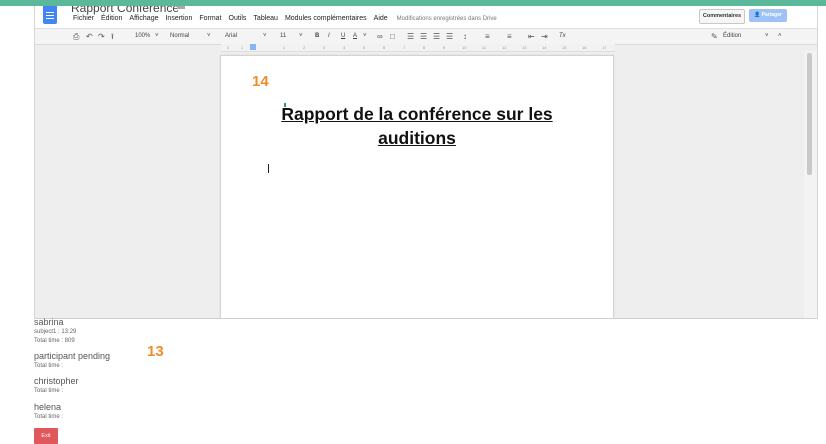 This screenshot has width=826, height=444. Describe the element at coordinates (317, 36) in the screenshot. I see `bold-button: B` at that location.